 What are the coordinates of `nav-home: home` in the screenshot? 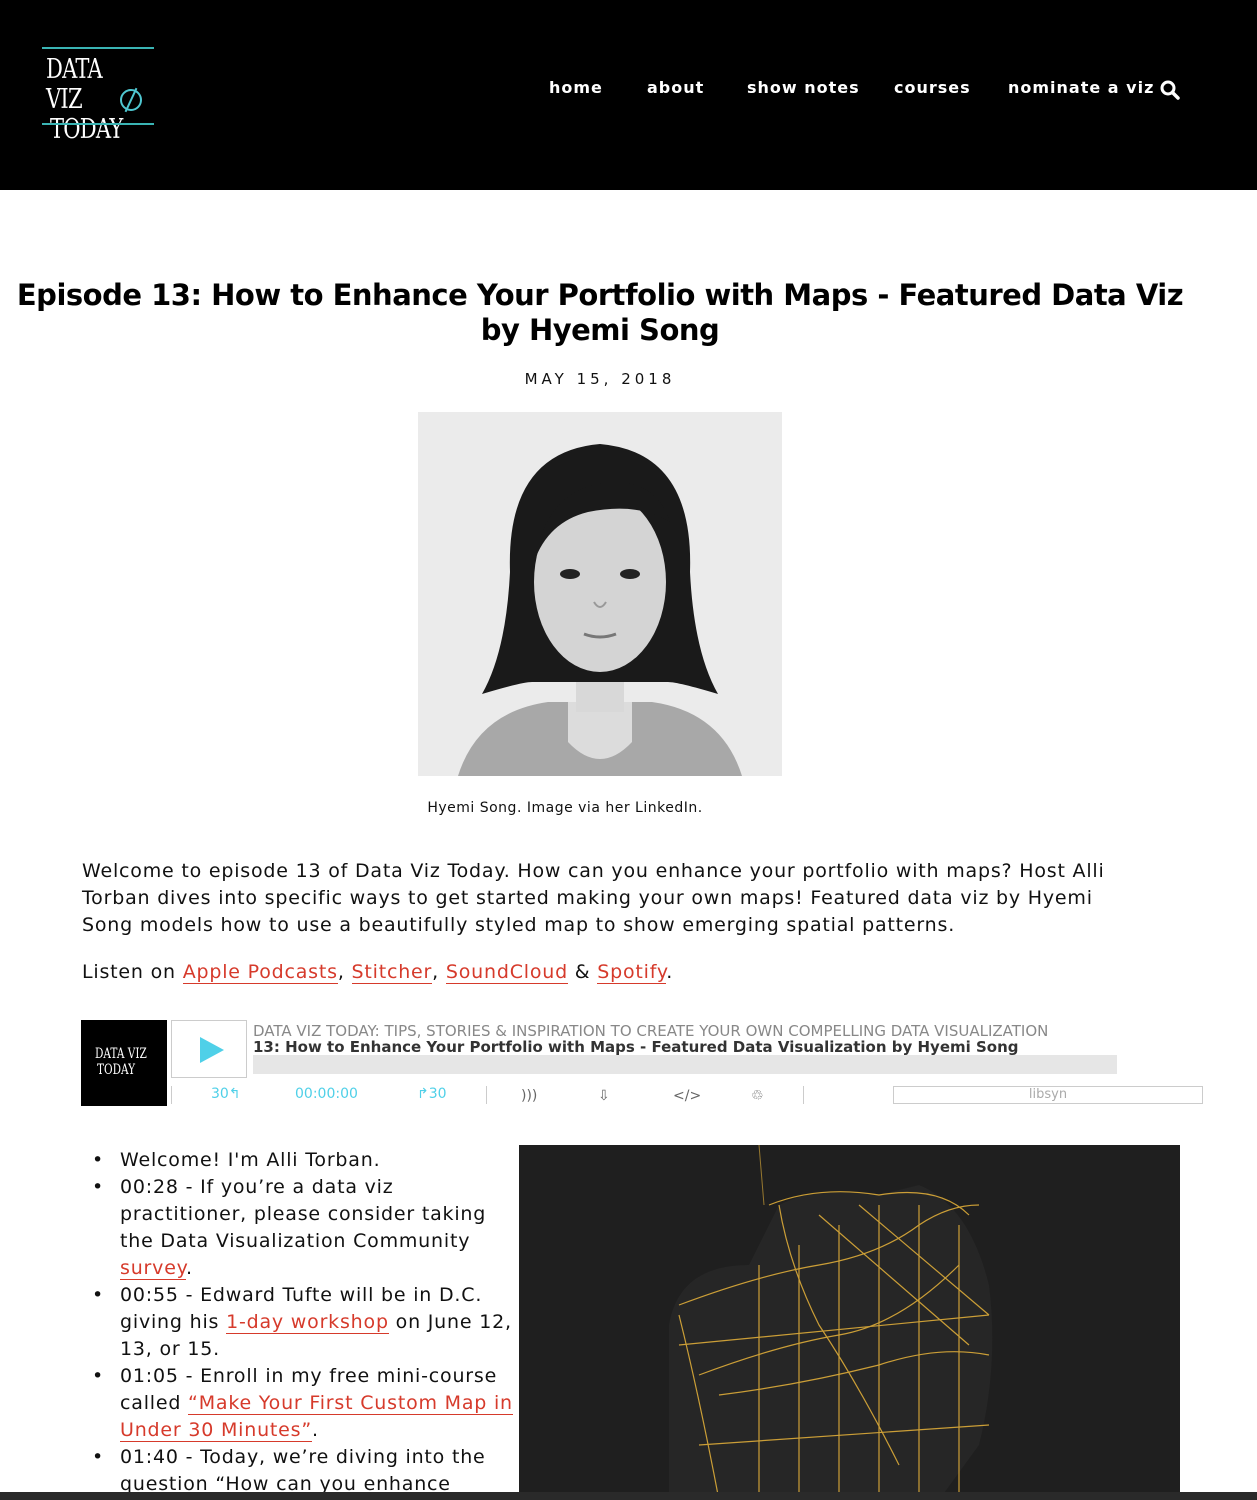 It's located at (576, 87).